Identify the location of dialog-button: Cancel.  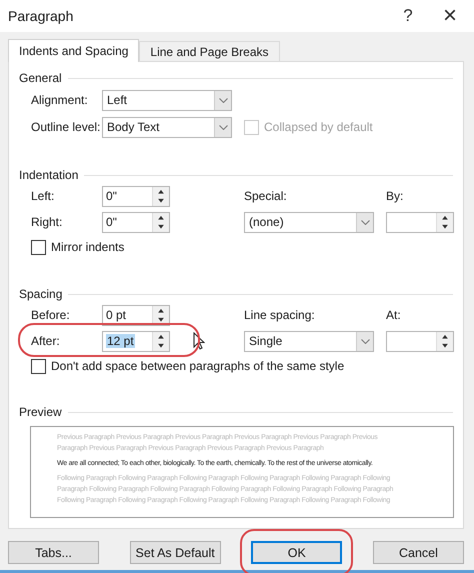
(418, 552).